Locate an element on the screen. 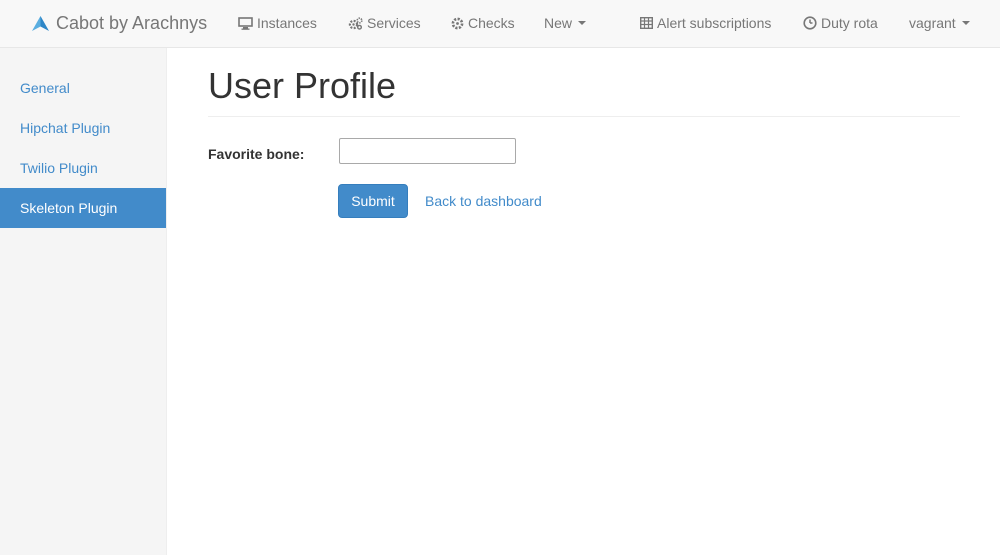 This screenshot has height=555, width=1000. nav-new-label: New is located at coordinates (558, 23).